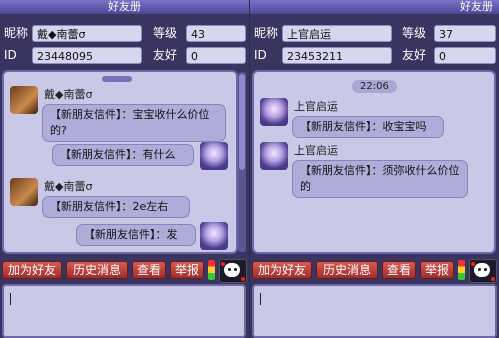 Image resolution: width=499 pixels, height=338 pixels. Describe the element at coordinates (136, 235) in the screenshot. I see `message-bubble: 【新朋友信件】：发` at that location.